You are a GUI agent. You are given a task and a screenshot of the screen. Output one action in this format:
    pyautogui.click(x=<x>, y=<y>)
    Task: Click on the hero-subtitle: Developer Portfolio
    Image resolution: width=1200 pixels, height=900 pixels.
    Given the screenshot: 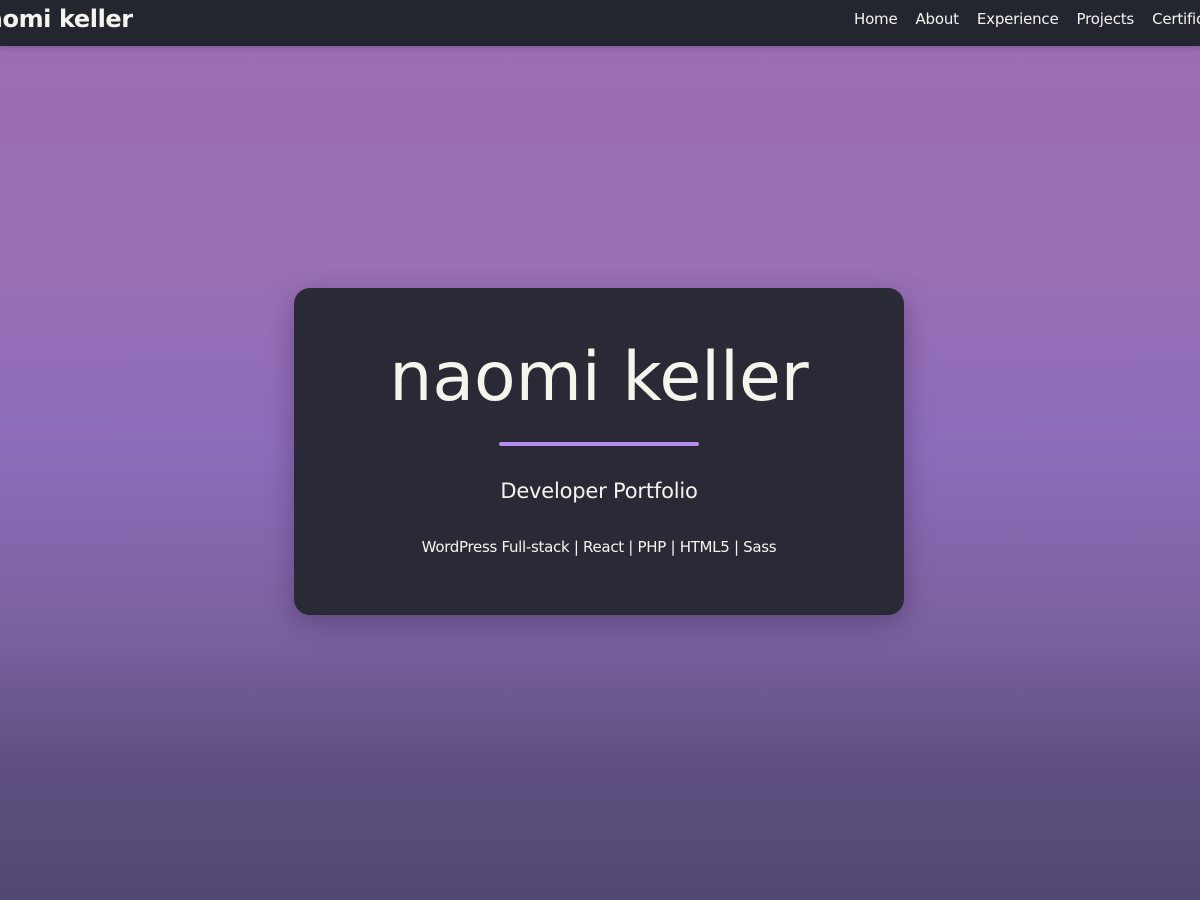 What is the action you would take?
    pyautogui.click(x=599, y=491)
    